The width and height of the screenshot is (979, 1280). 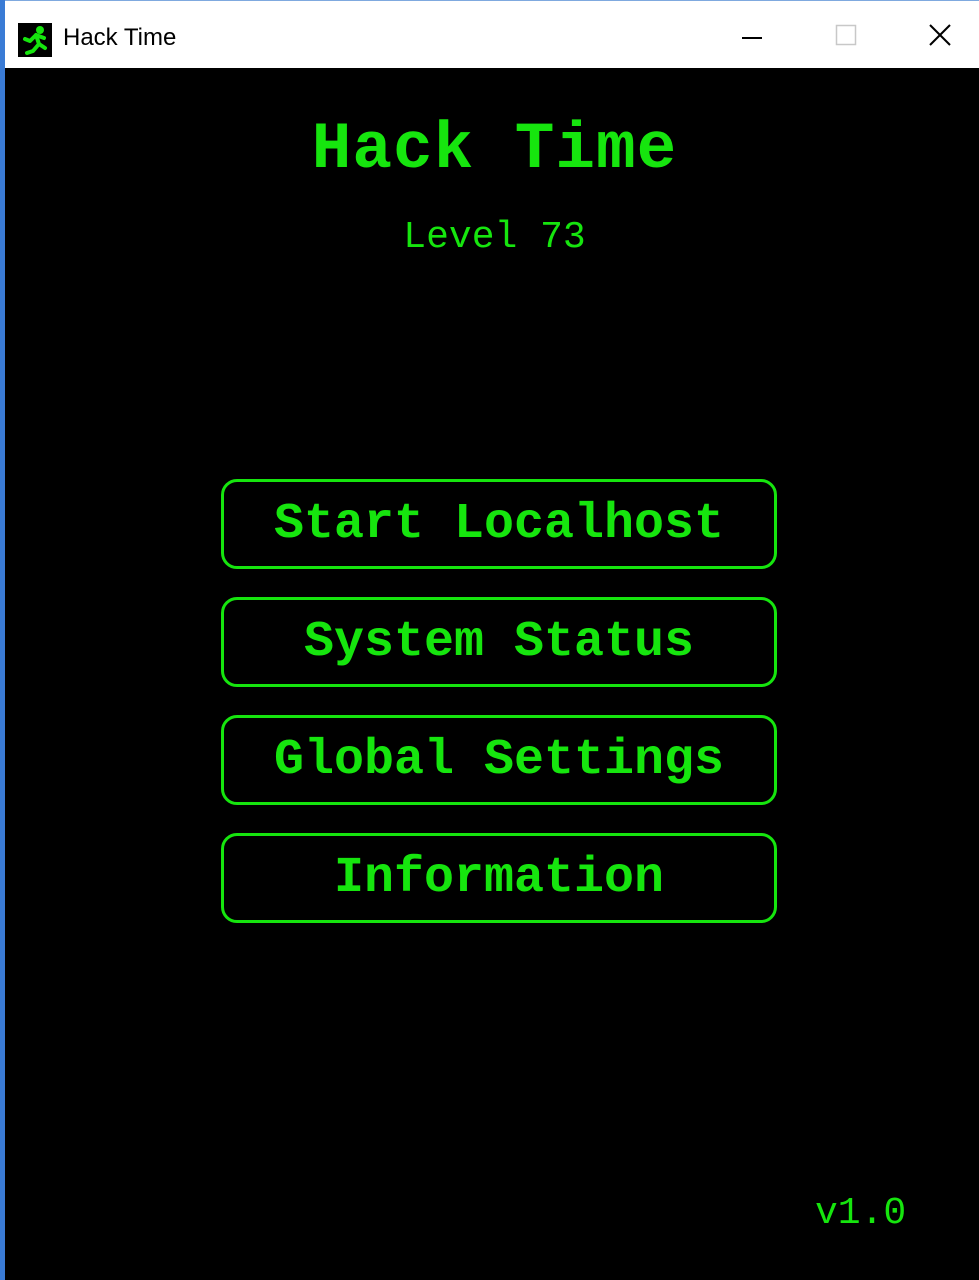 What do you see at coordinates (940, 35) in the screenshot?
I see `close-icon` at bounding box center [940, 35].